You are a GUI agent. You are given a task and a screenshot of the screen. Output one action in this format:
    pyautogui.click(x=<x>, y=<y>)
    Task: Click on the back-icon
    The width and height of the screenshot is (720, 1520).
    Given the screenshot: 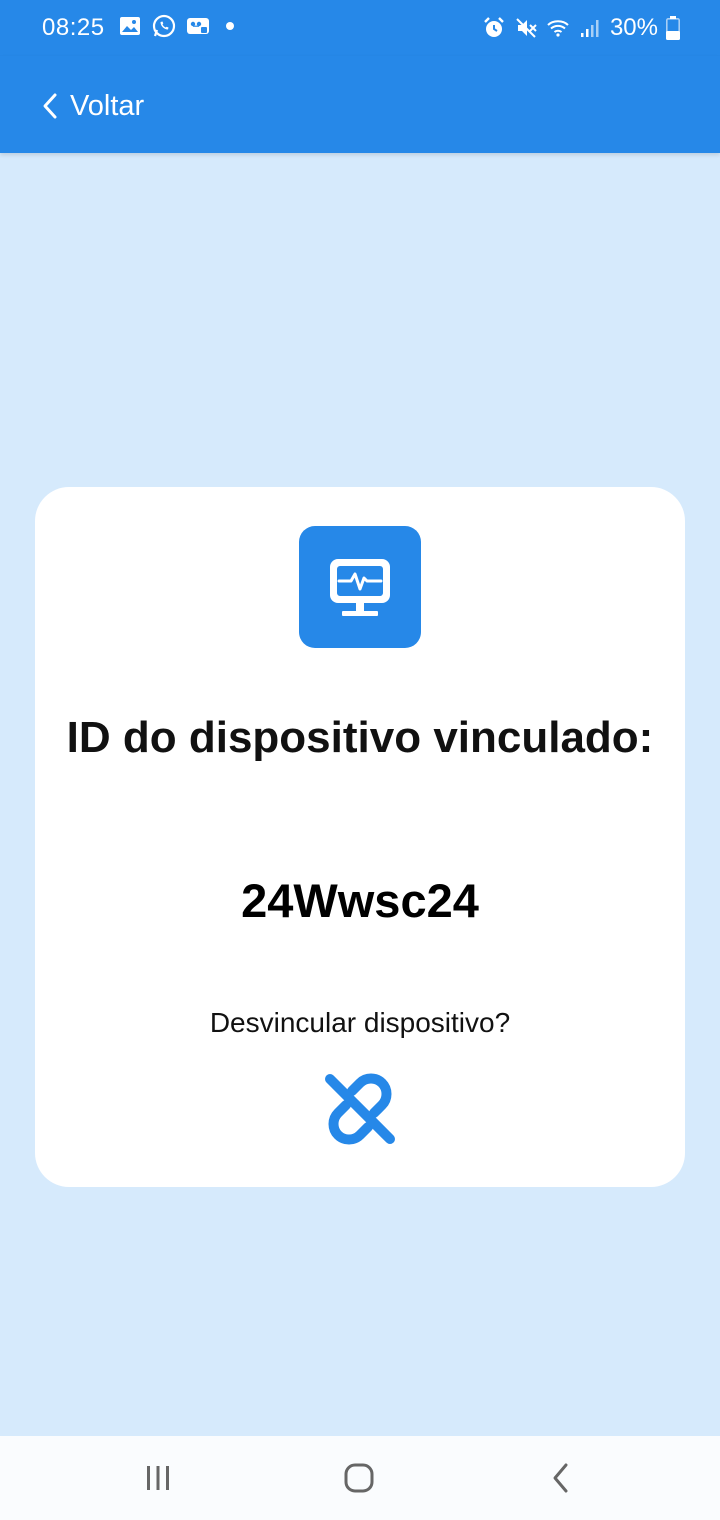 What is the action you would take?
    pyautogui.click(x=560, y=1478)
    